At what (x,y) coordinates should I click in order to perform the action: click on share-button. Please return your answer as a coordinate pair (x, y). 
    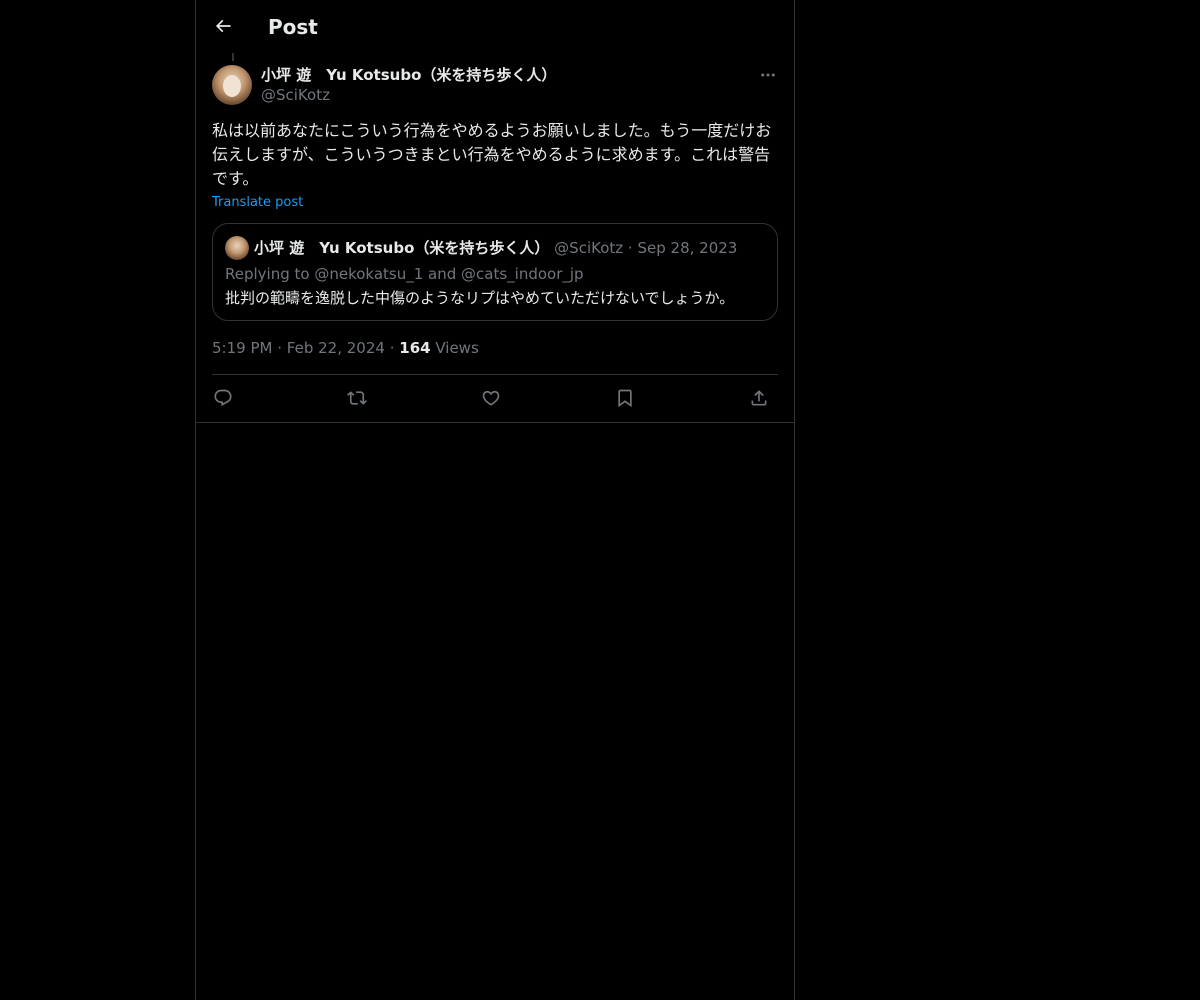
    Looking at the image, I should click on (759, 398).